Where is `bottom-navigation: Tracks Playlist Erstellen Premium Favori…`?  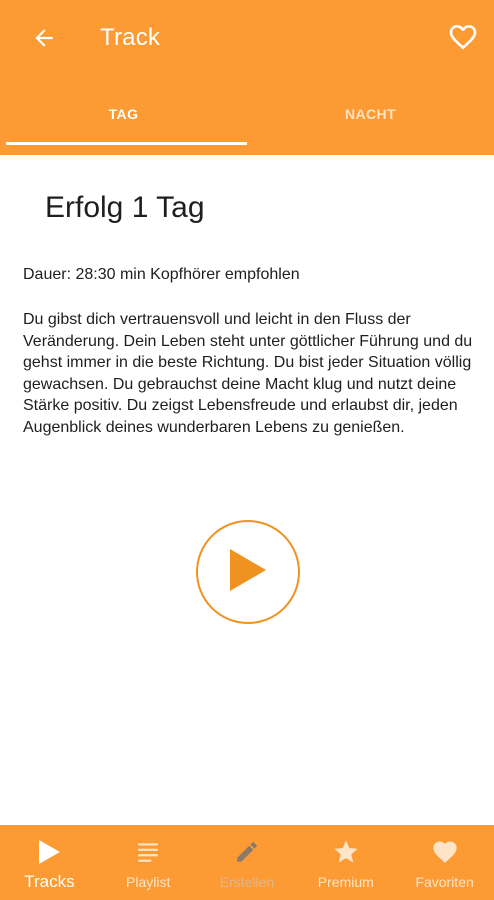 bottom-navigation: Tracks Playlist Erstellen Premium Favori… is located at coordinates (247, 862).